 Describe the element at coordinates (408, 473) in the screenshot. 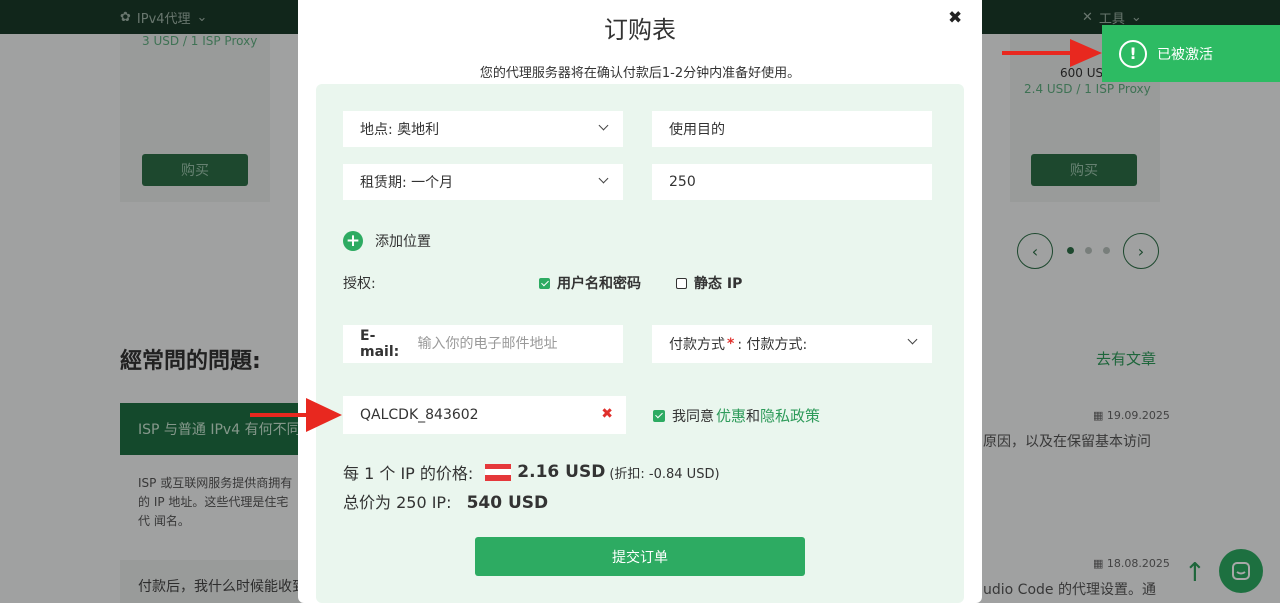

I see `price-per-ip-label: 每 1 个 IP 的价格:` at that location.